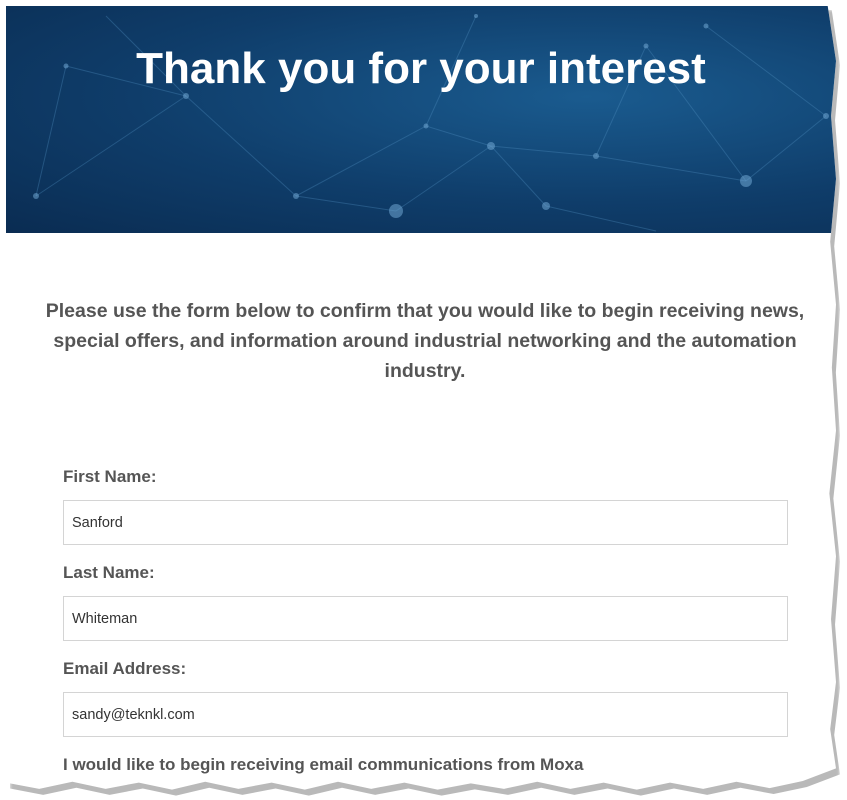  What do you see at coordinates (109, 572) in the screenshot?
I see `last-name-label: Last Name:` at bounding box center [109, 572].